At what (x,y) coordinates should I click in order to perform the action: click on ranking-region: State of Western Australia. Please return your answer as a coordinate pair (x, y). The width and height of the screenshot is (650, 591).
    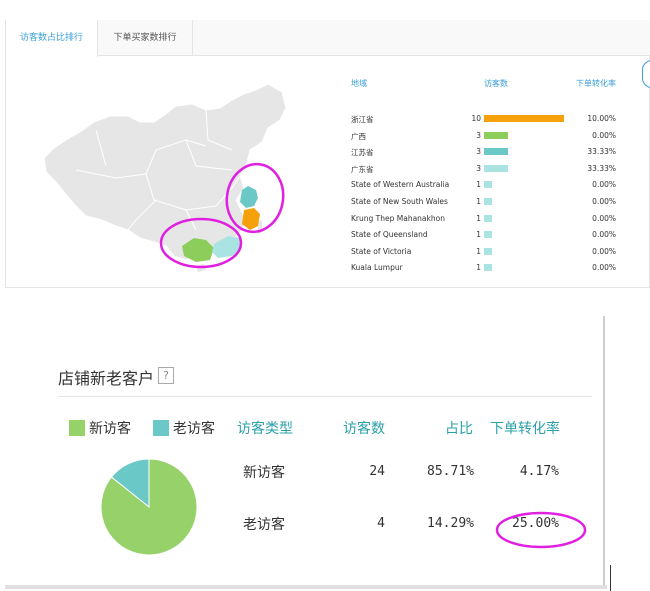
    Looking at the image, I should click on (400, 185).